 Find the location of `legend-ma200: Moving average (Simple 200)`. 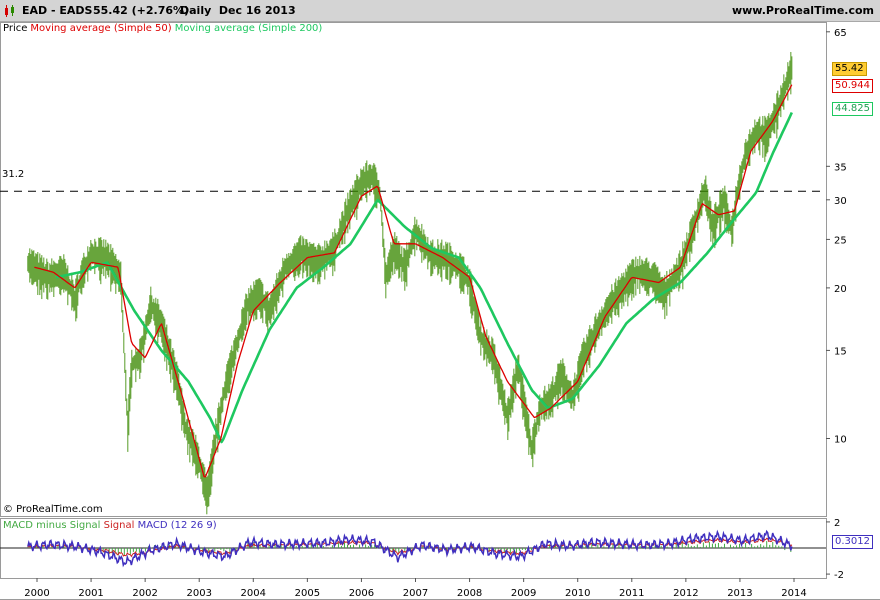

legend-ma200: Moving average (Simple 200) is located at coordinates (248, 28).